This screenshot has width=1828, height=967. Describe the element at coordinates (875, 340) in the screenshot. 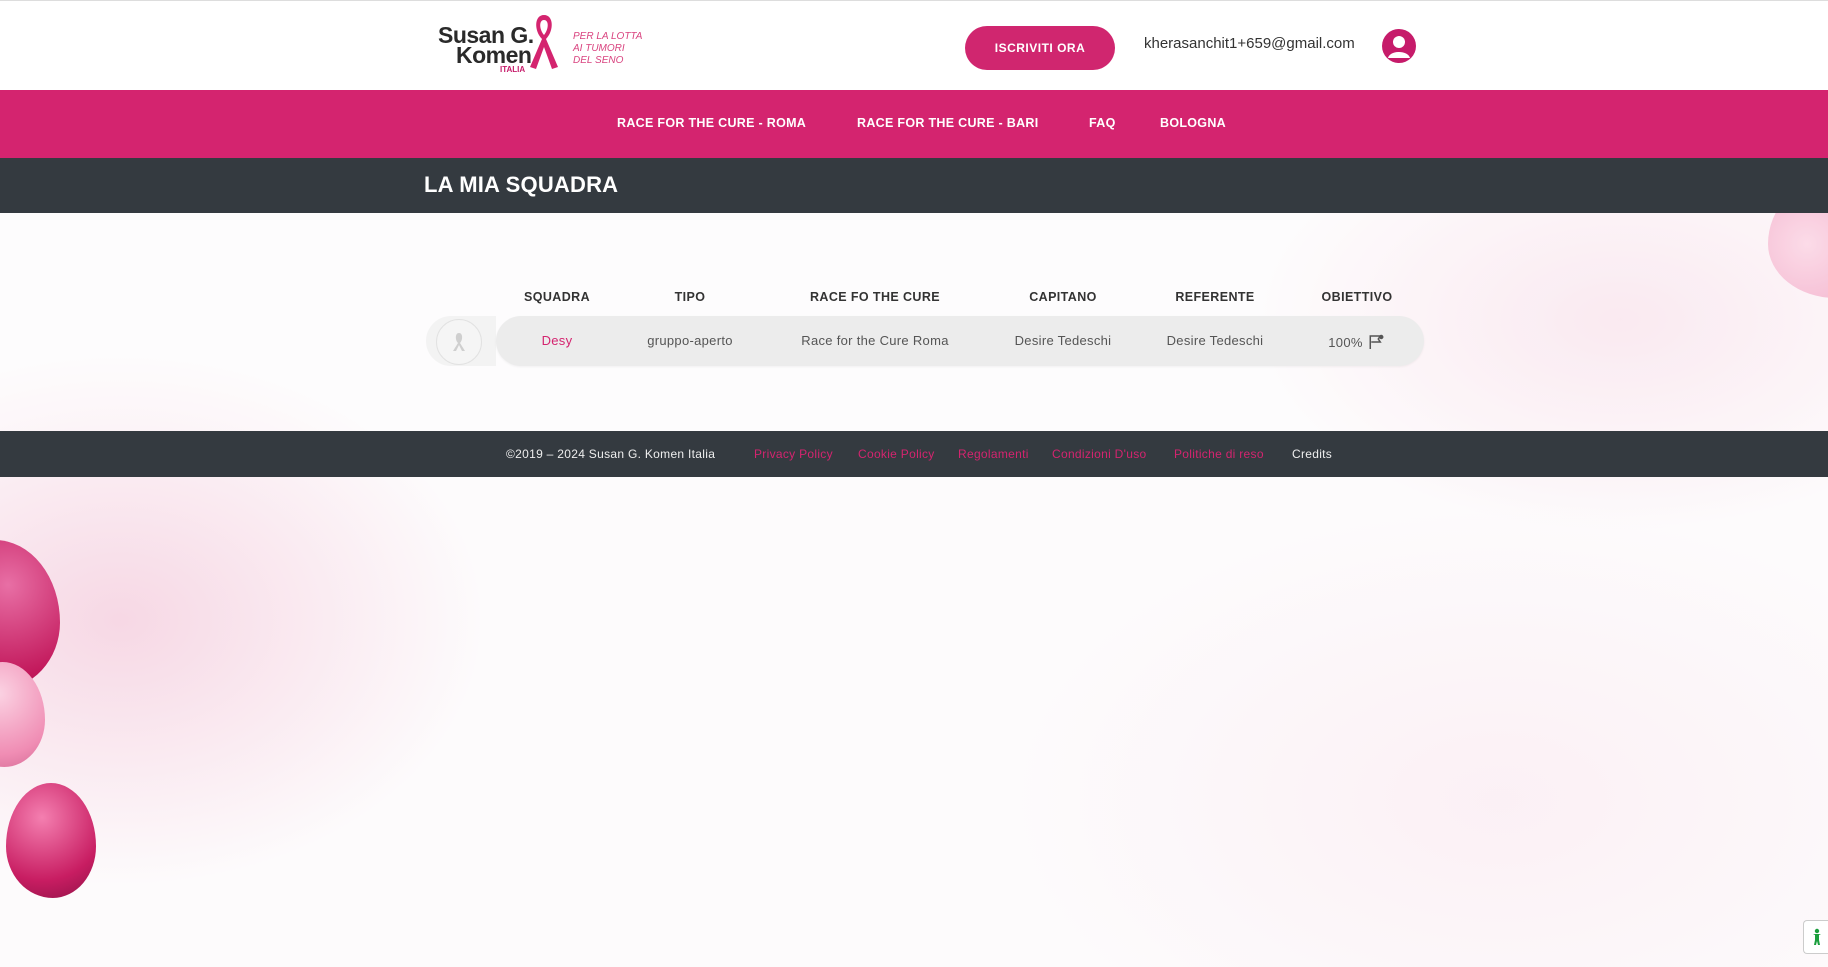

I see `cell-race: Race for the Cure Roma` at that location.